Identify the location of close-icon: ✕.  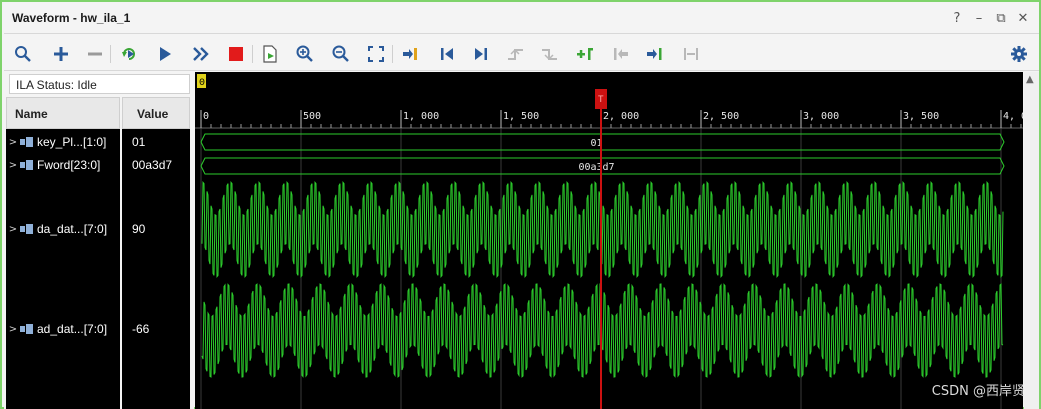
(1023, 18).